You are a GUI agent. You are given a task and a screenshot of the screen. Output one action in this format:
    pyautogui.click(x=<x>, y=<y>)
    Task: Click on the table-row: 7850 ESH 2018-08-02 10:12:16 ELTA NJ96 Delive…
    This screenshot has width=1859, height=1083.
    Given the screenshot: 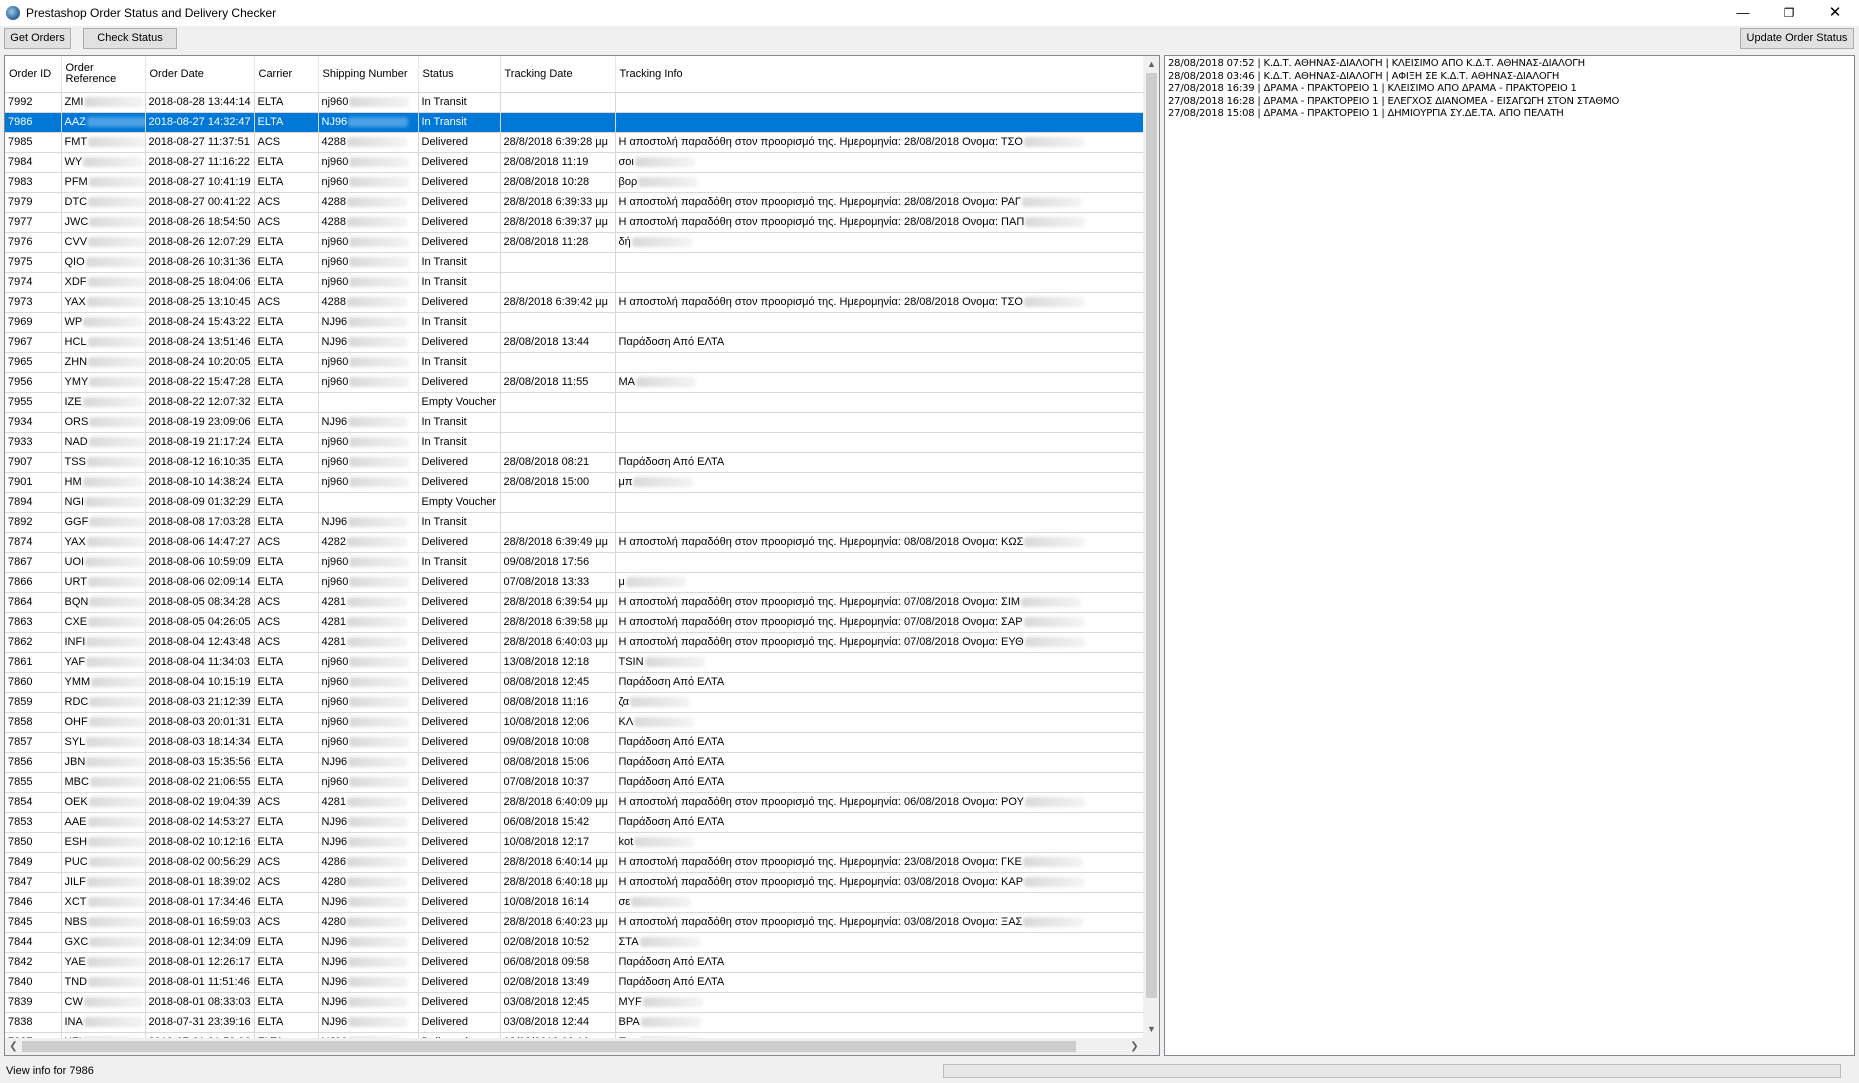 What is the action you would take?
    pyautogui.click(x=574, y=842)
    